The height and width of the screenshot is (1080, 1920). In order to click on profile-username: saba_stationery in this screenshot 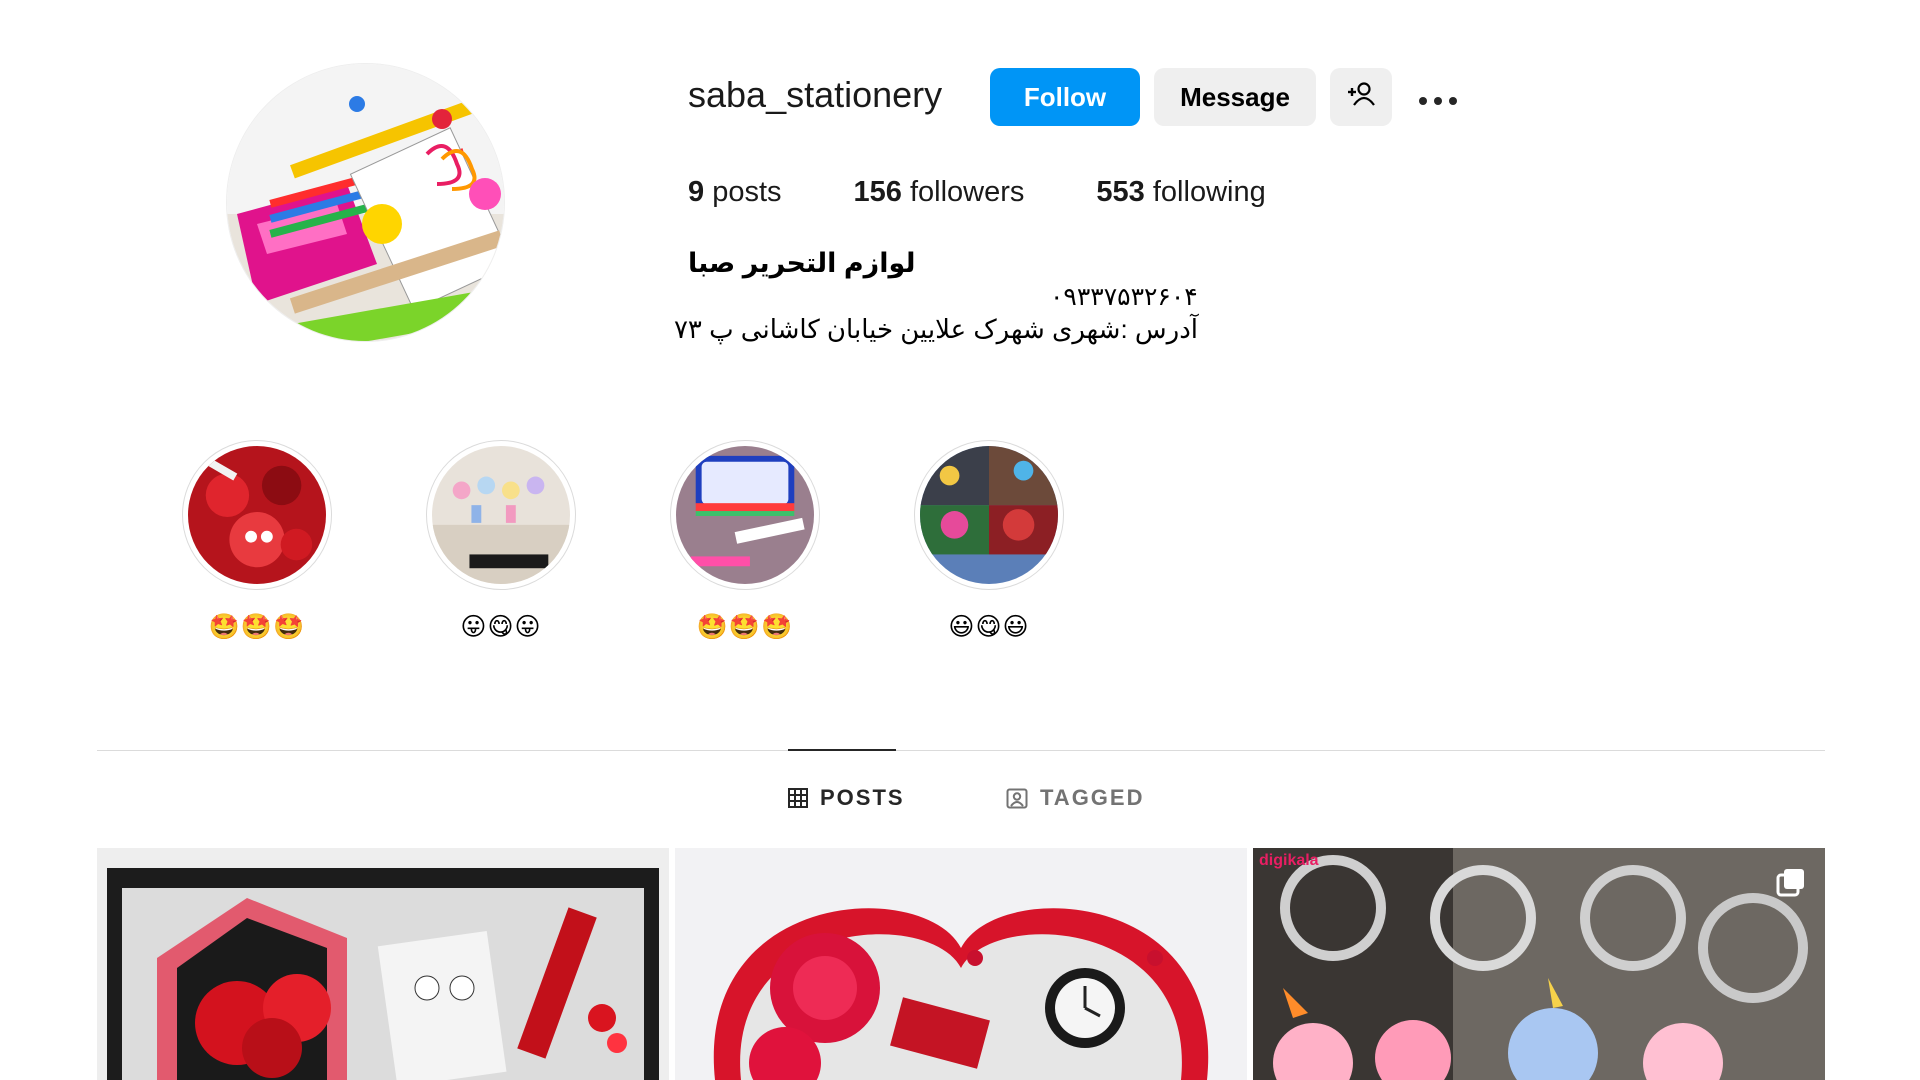, I will do `click(815, 94)`.